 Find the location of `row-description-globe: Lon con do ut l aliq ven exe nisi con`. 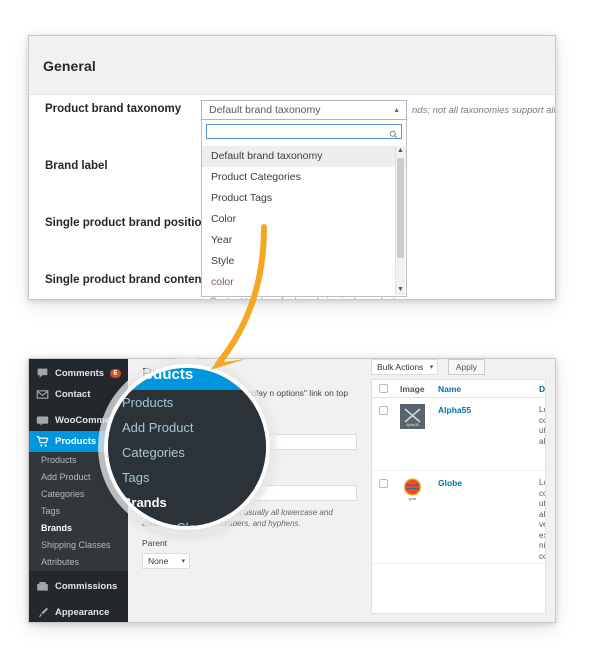

row-description-globe: Lon con do ut l aliq ven exe nisi con is located at coordinates (542, 519).